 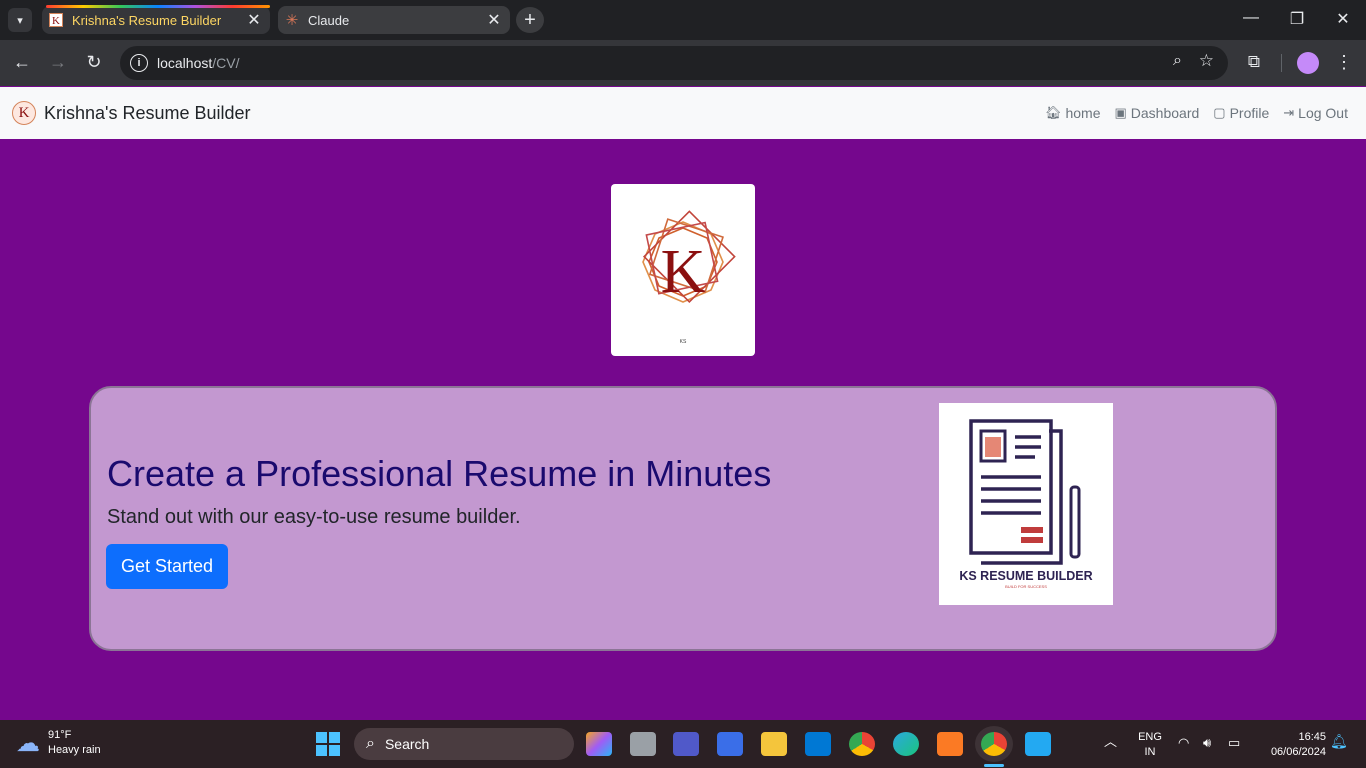 I want to click on copilot-icon, so click(x=599, y=744).